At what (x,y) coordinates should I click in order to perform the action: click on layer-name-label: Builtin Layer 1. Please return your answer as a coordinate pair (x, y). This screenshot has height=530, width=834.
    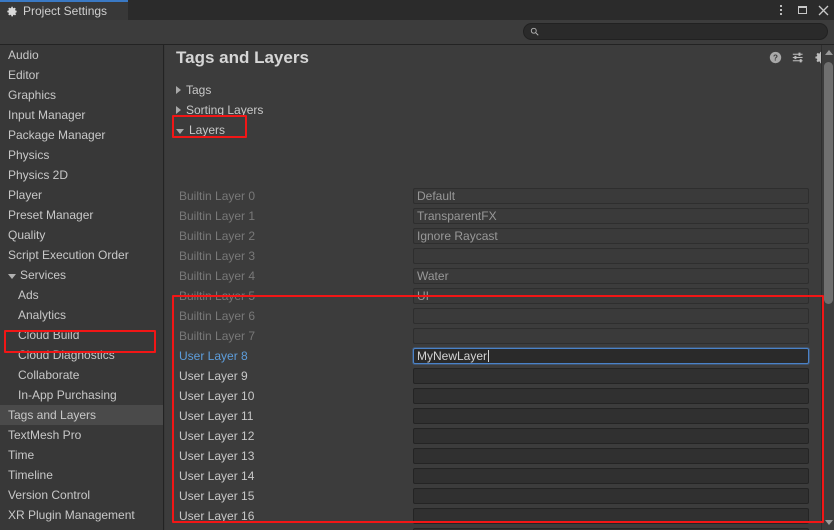
    Looking at the image, I should click on (217, 216).